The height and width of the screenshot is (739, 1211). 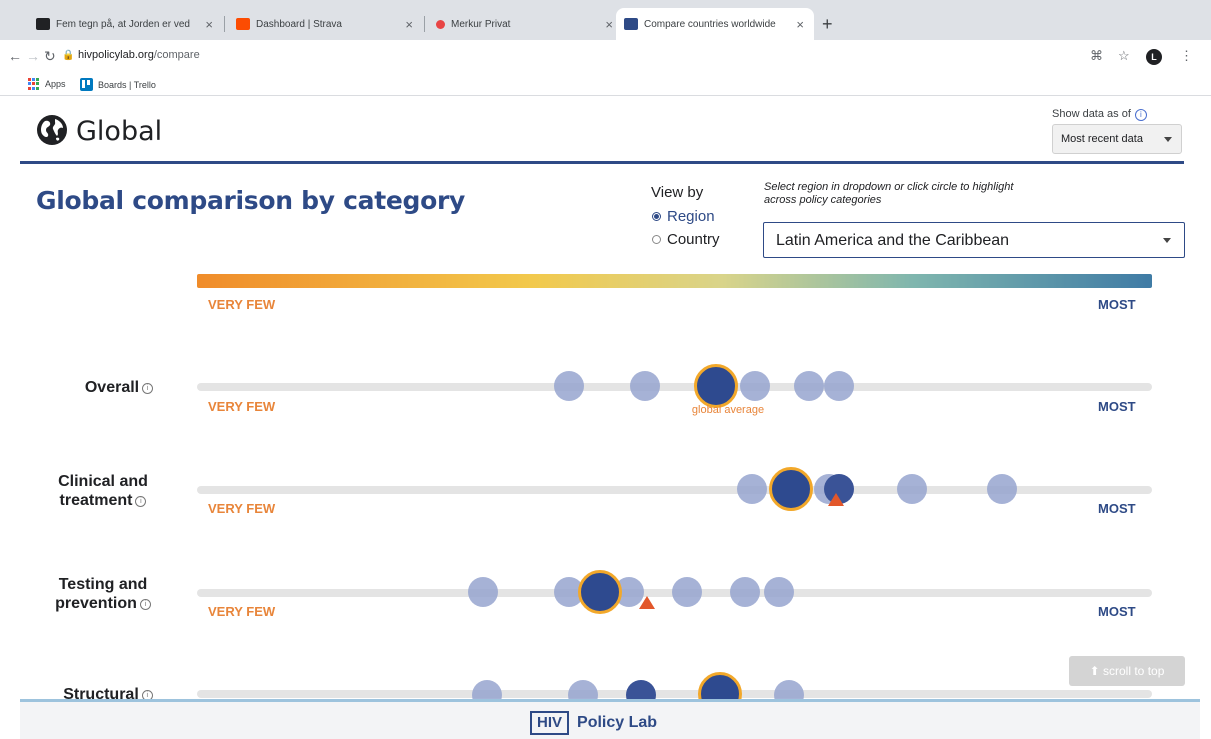 What do you see at coordinates (674, 387) in the screenshot?
I see `category-track-overall` at bounding box center [674, 387].